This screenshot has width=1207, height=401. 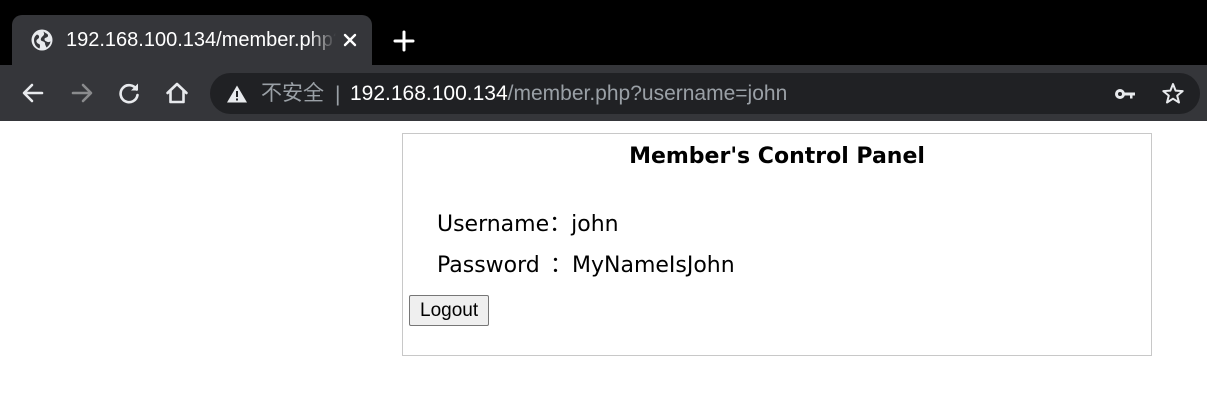 What do you see at coordinates (82, 93) in the screenshot?
I see `arrow-right-icon` at bounding box center [82, 93].